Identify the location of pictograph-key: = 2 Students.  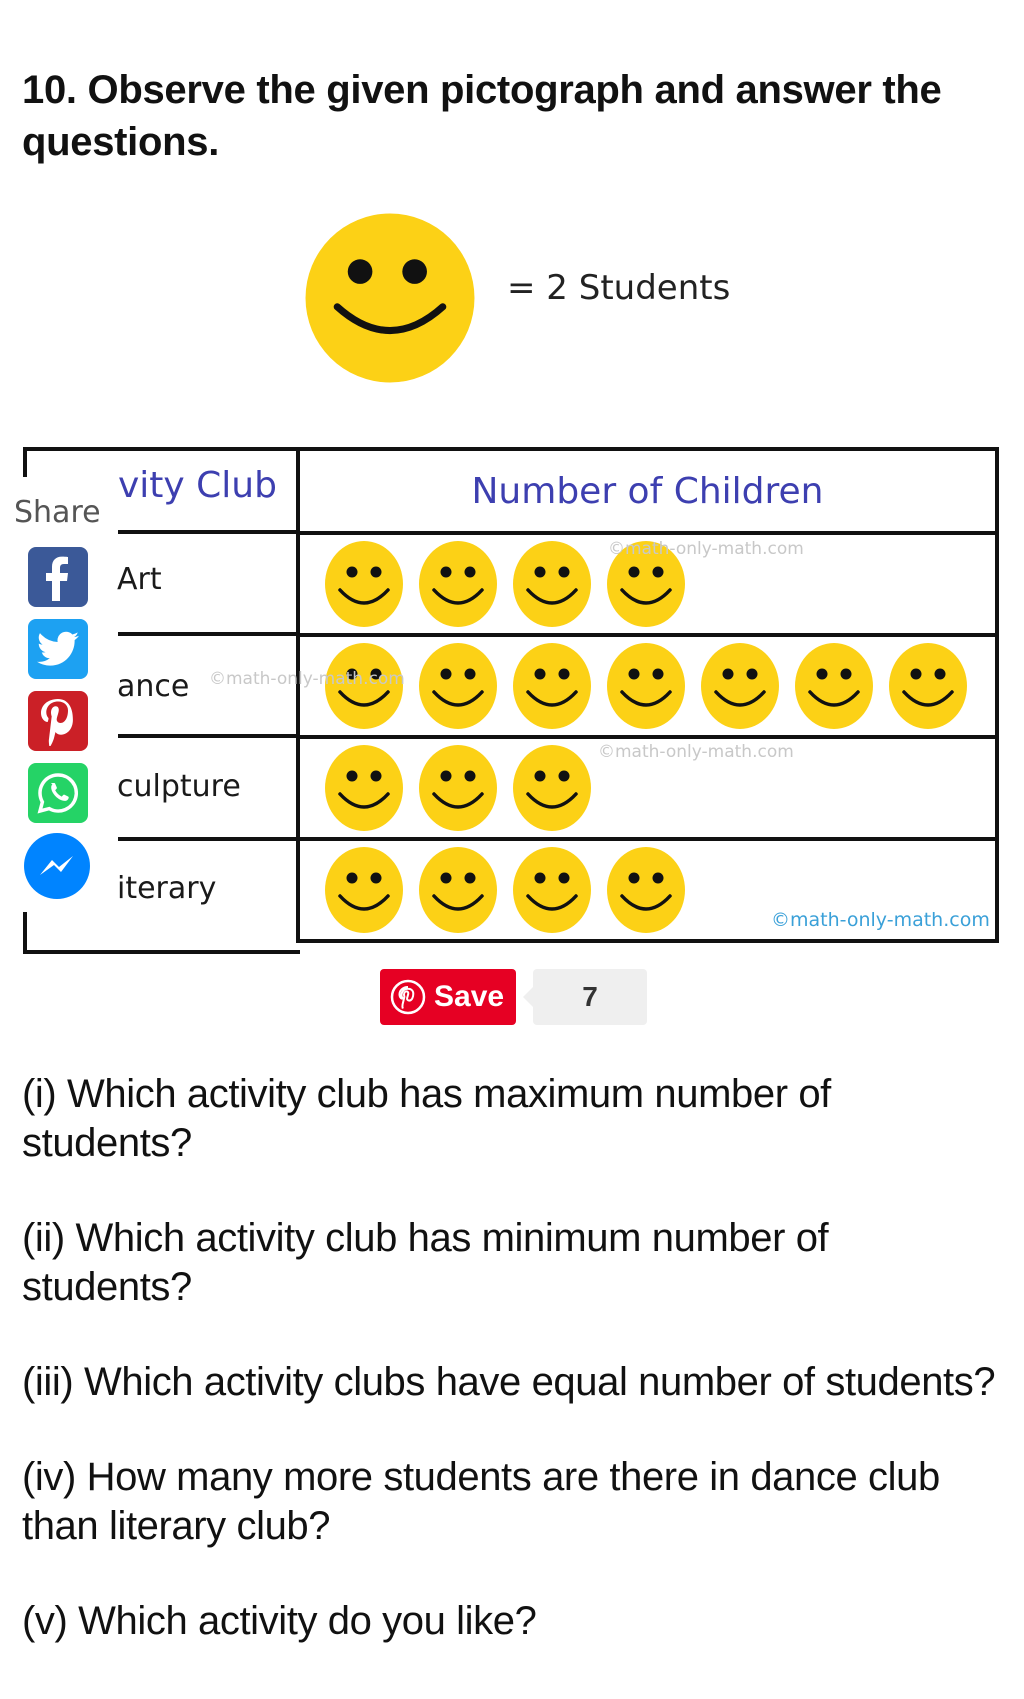
(542, 300).